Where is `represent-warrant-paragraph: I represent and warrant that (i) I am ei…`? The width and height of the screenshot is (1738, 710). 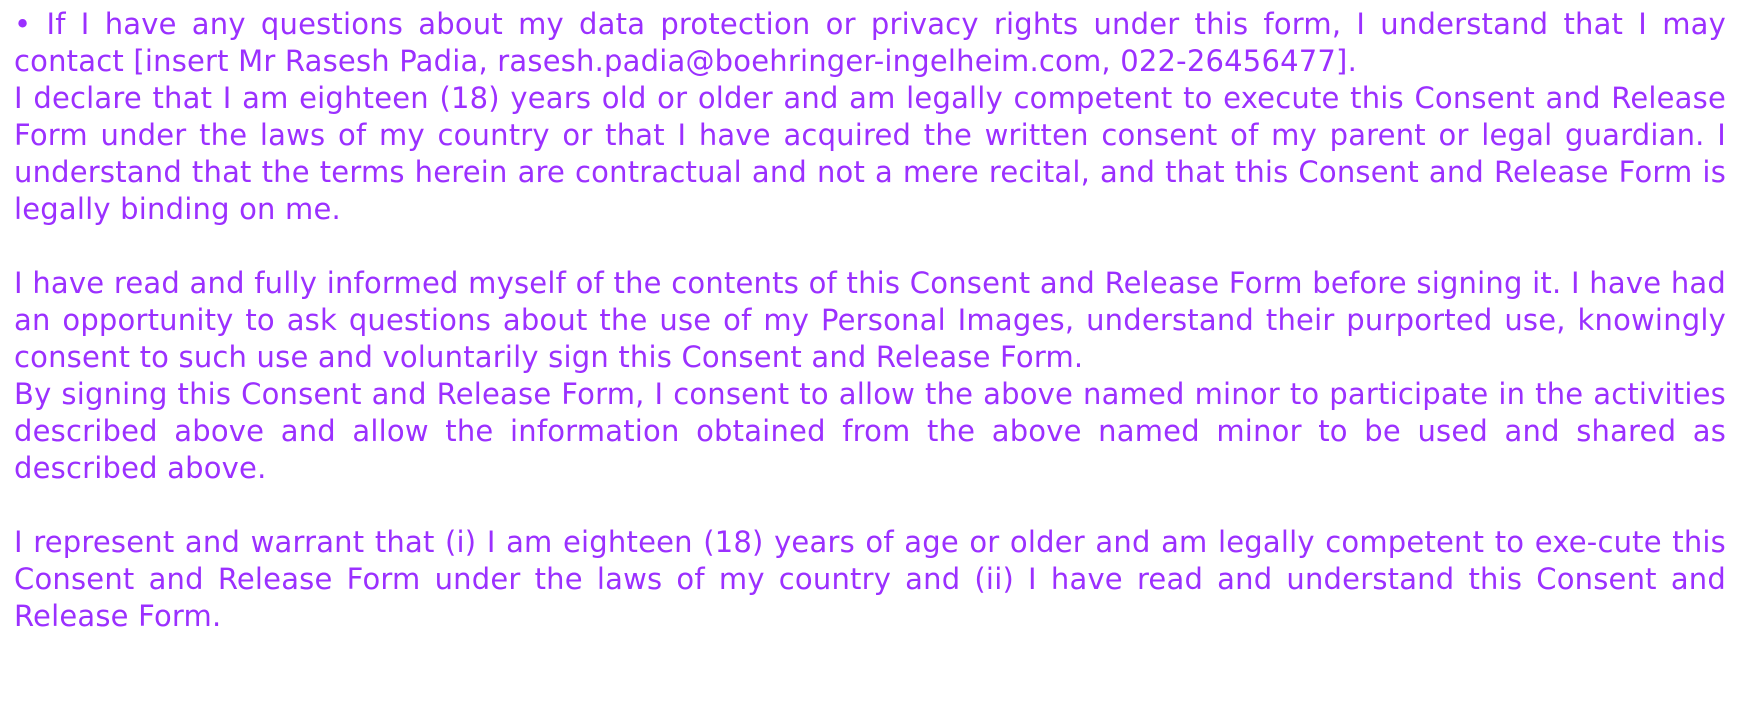 represent-warrant-paragraph: I represent and warrant that (i) I am ei… is located at coordinates (870, 579).